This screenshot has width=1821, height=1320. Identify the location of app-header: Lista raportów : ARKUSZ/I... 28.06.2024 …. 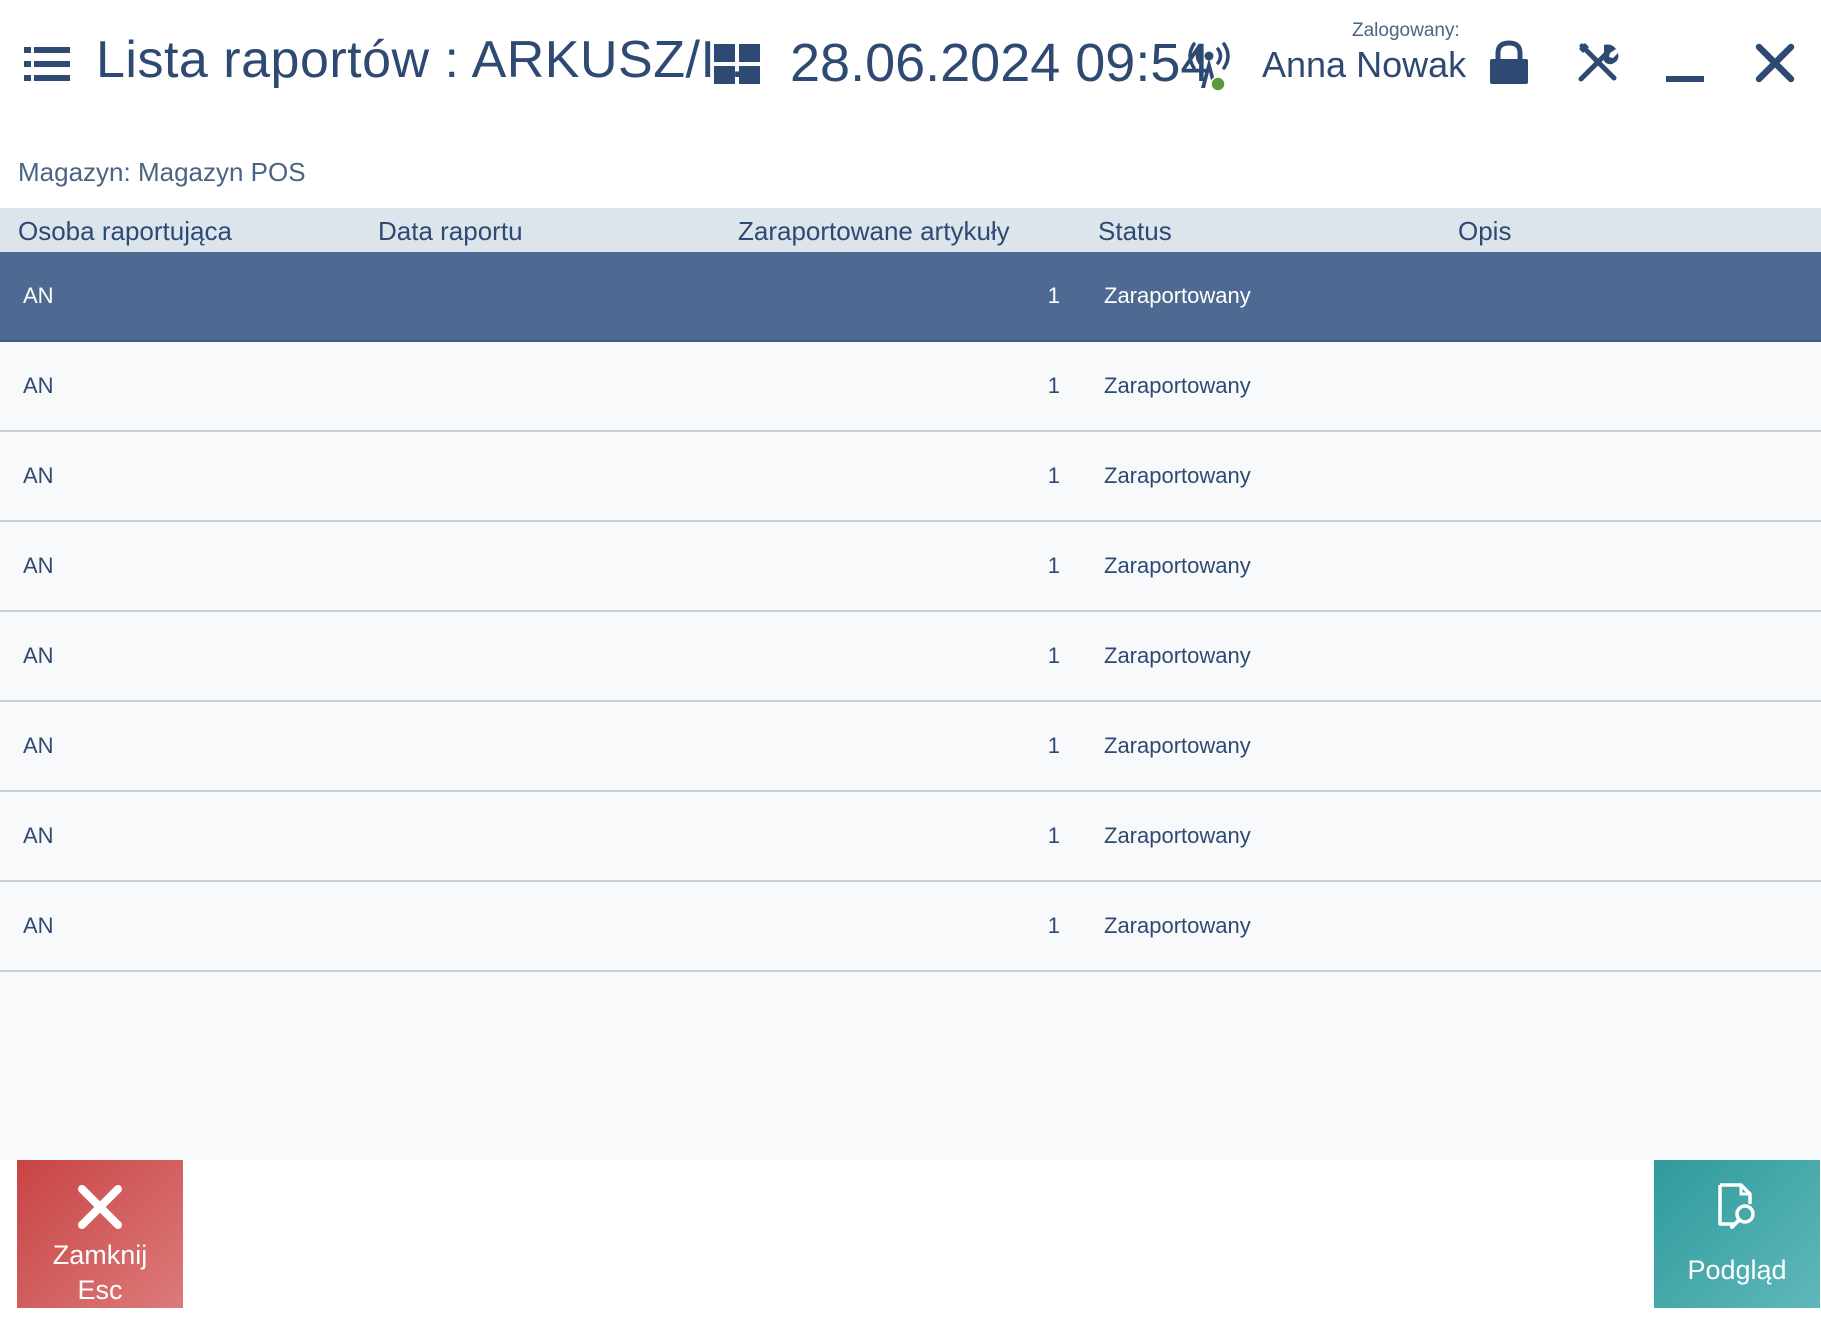
(910, 65).